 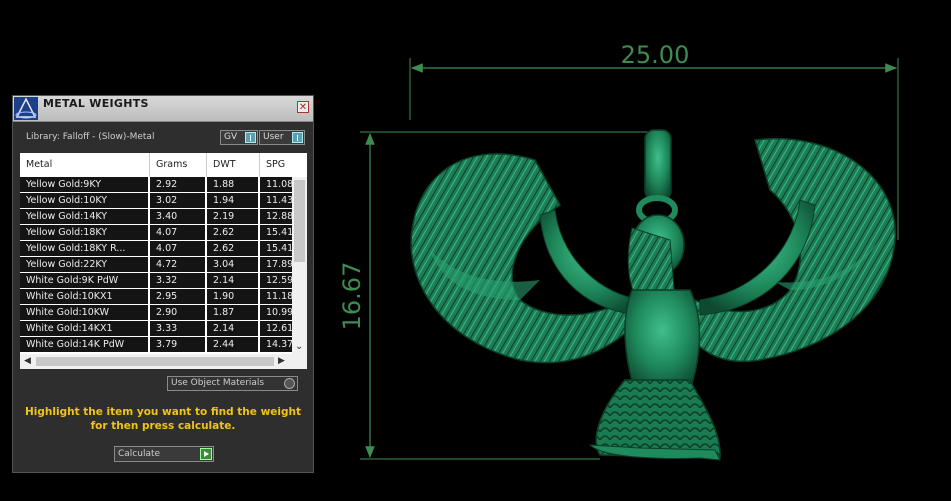 What do you see at coordinates (177, 280) in the screenshot?
I see `cell-grams: 3.32` at bounding box center [177, 280].